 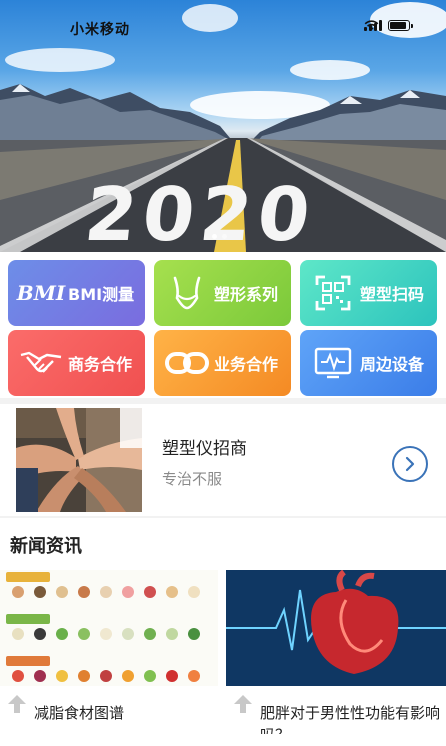 I want to click on news-item: 减脂食材图谱, so click(x=109, y=658).